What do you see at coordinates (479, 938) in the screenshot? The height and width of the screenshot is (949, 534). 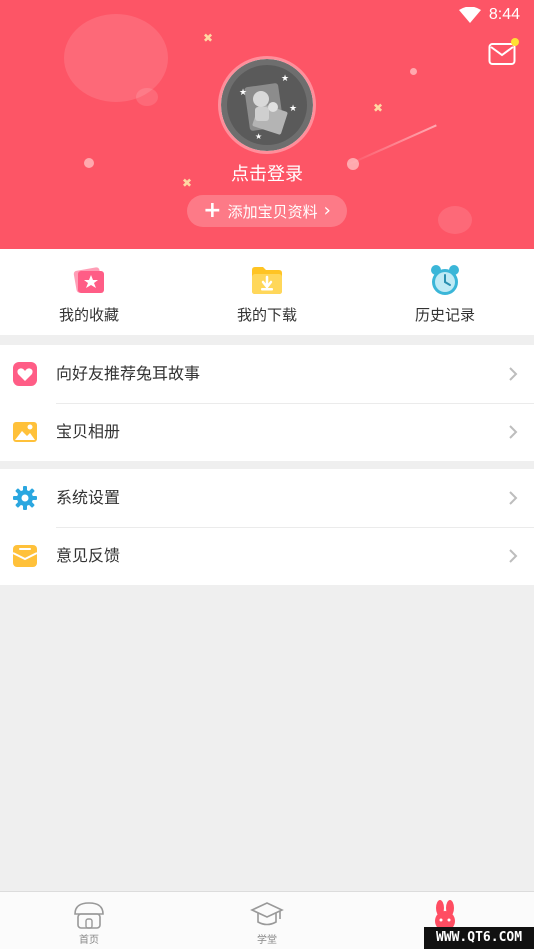 I see `watermark: WWW.QT6.COM` at bounding box center [479, 938].